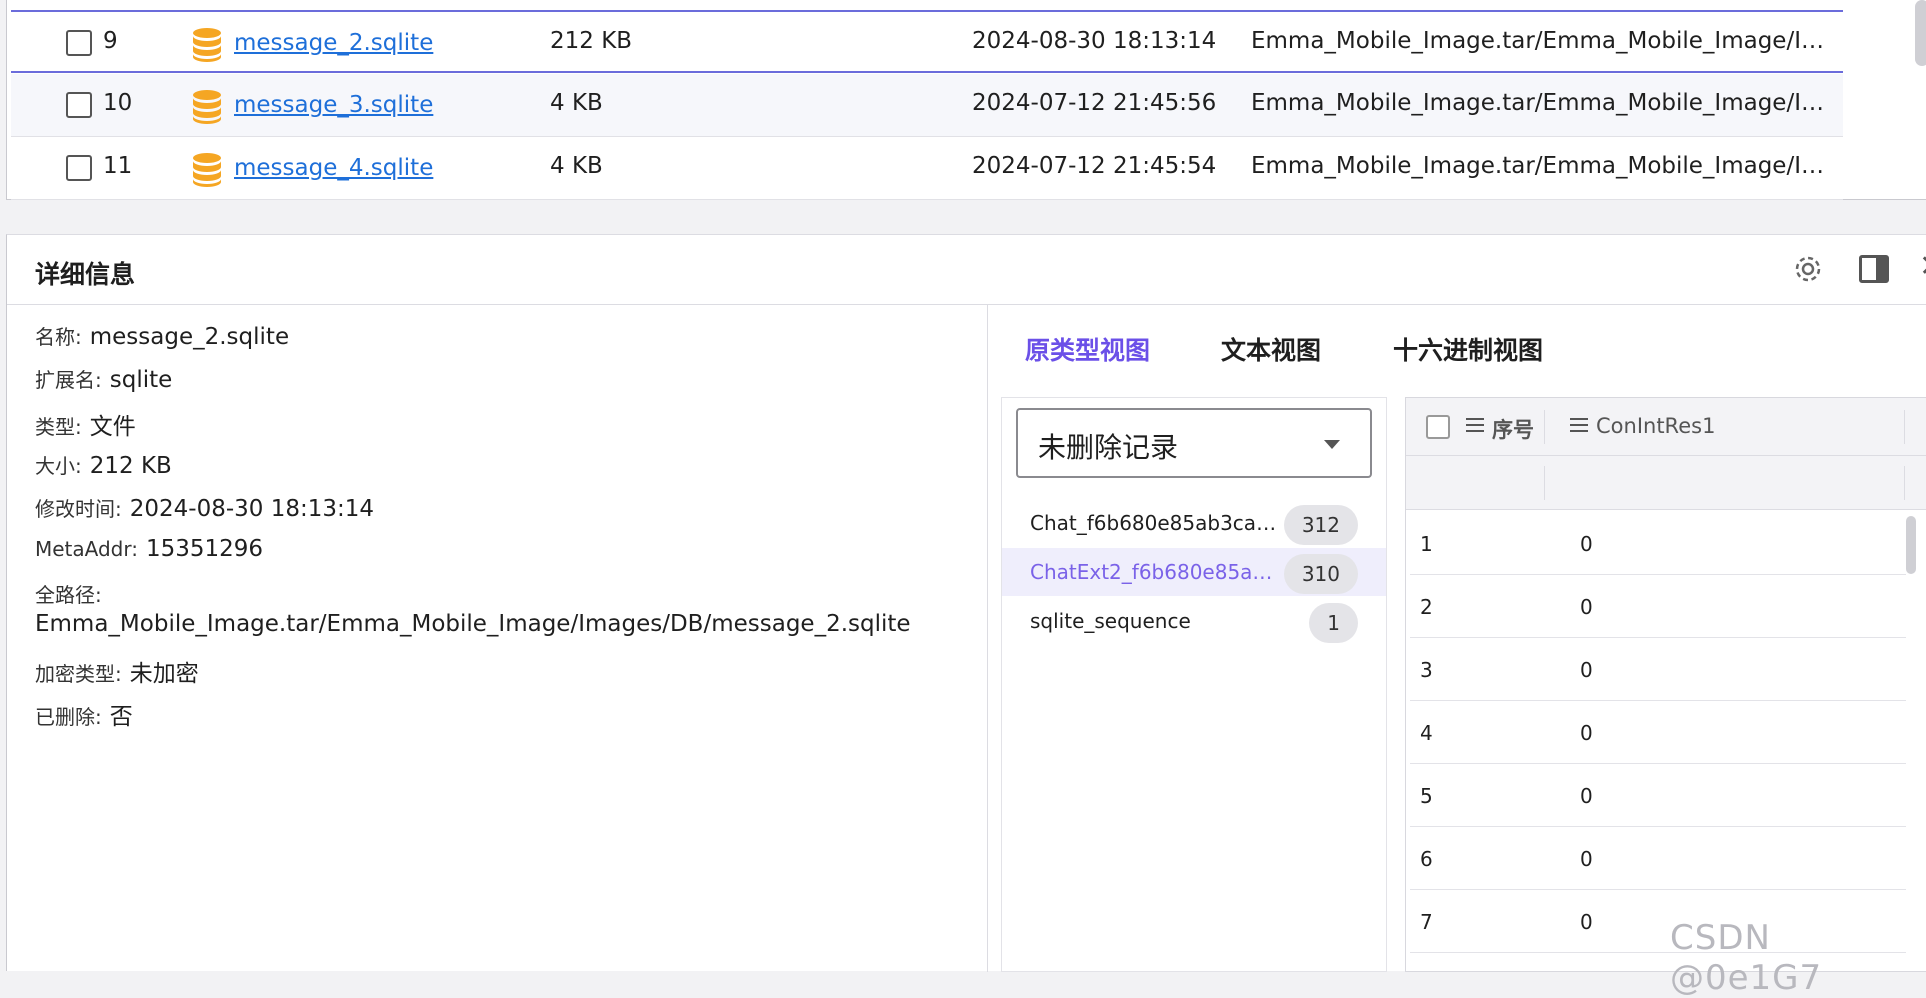 The height and width of the screenshot is (998, 1926). Describe the element at coordinates (1658, 606) in the screenshot. I see `table-row: 20` at that location.